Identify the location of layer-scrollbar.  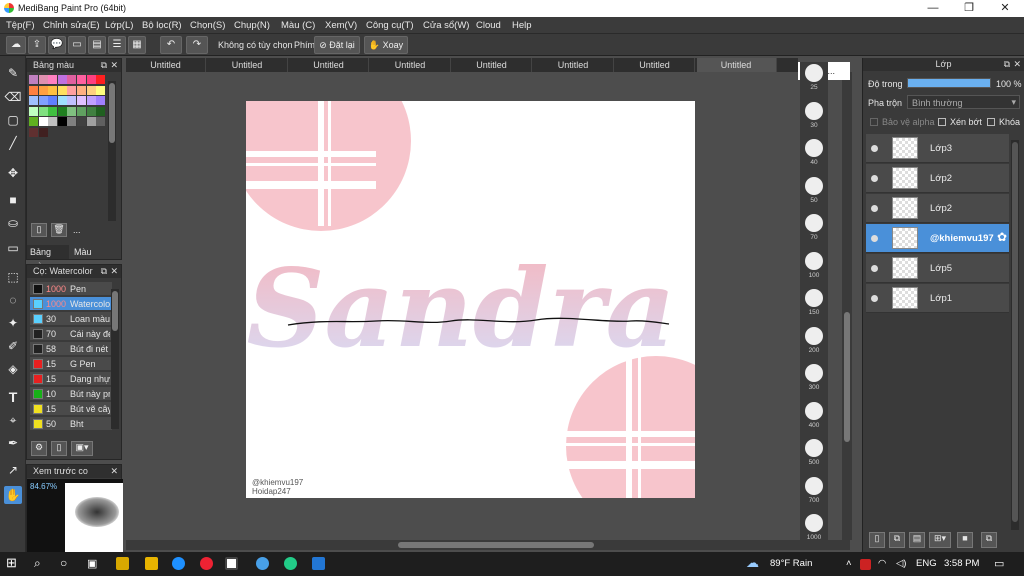
(1015, 335).